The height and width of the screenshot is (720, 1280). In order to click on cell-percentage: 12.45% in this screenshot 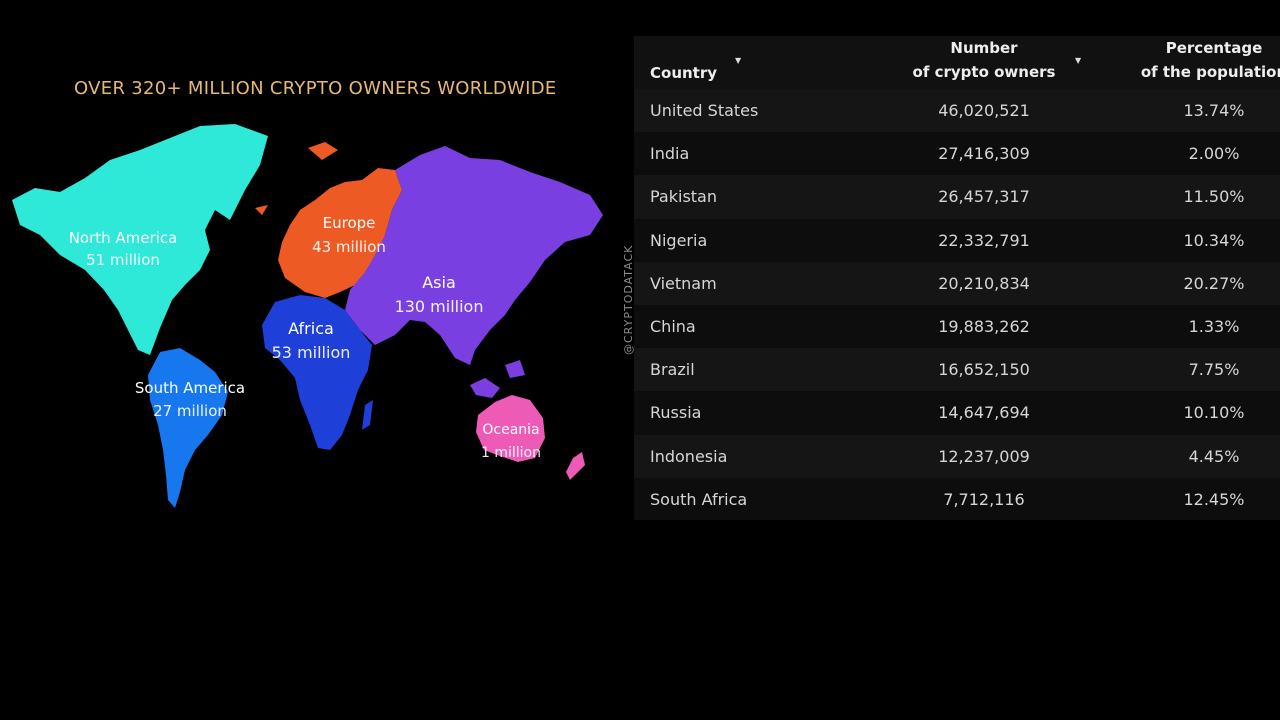, I will do `click(1214, 499)`.